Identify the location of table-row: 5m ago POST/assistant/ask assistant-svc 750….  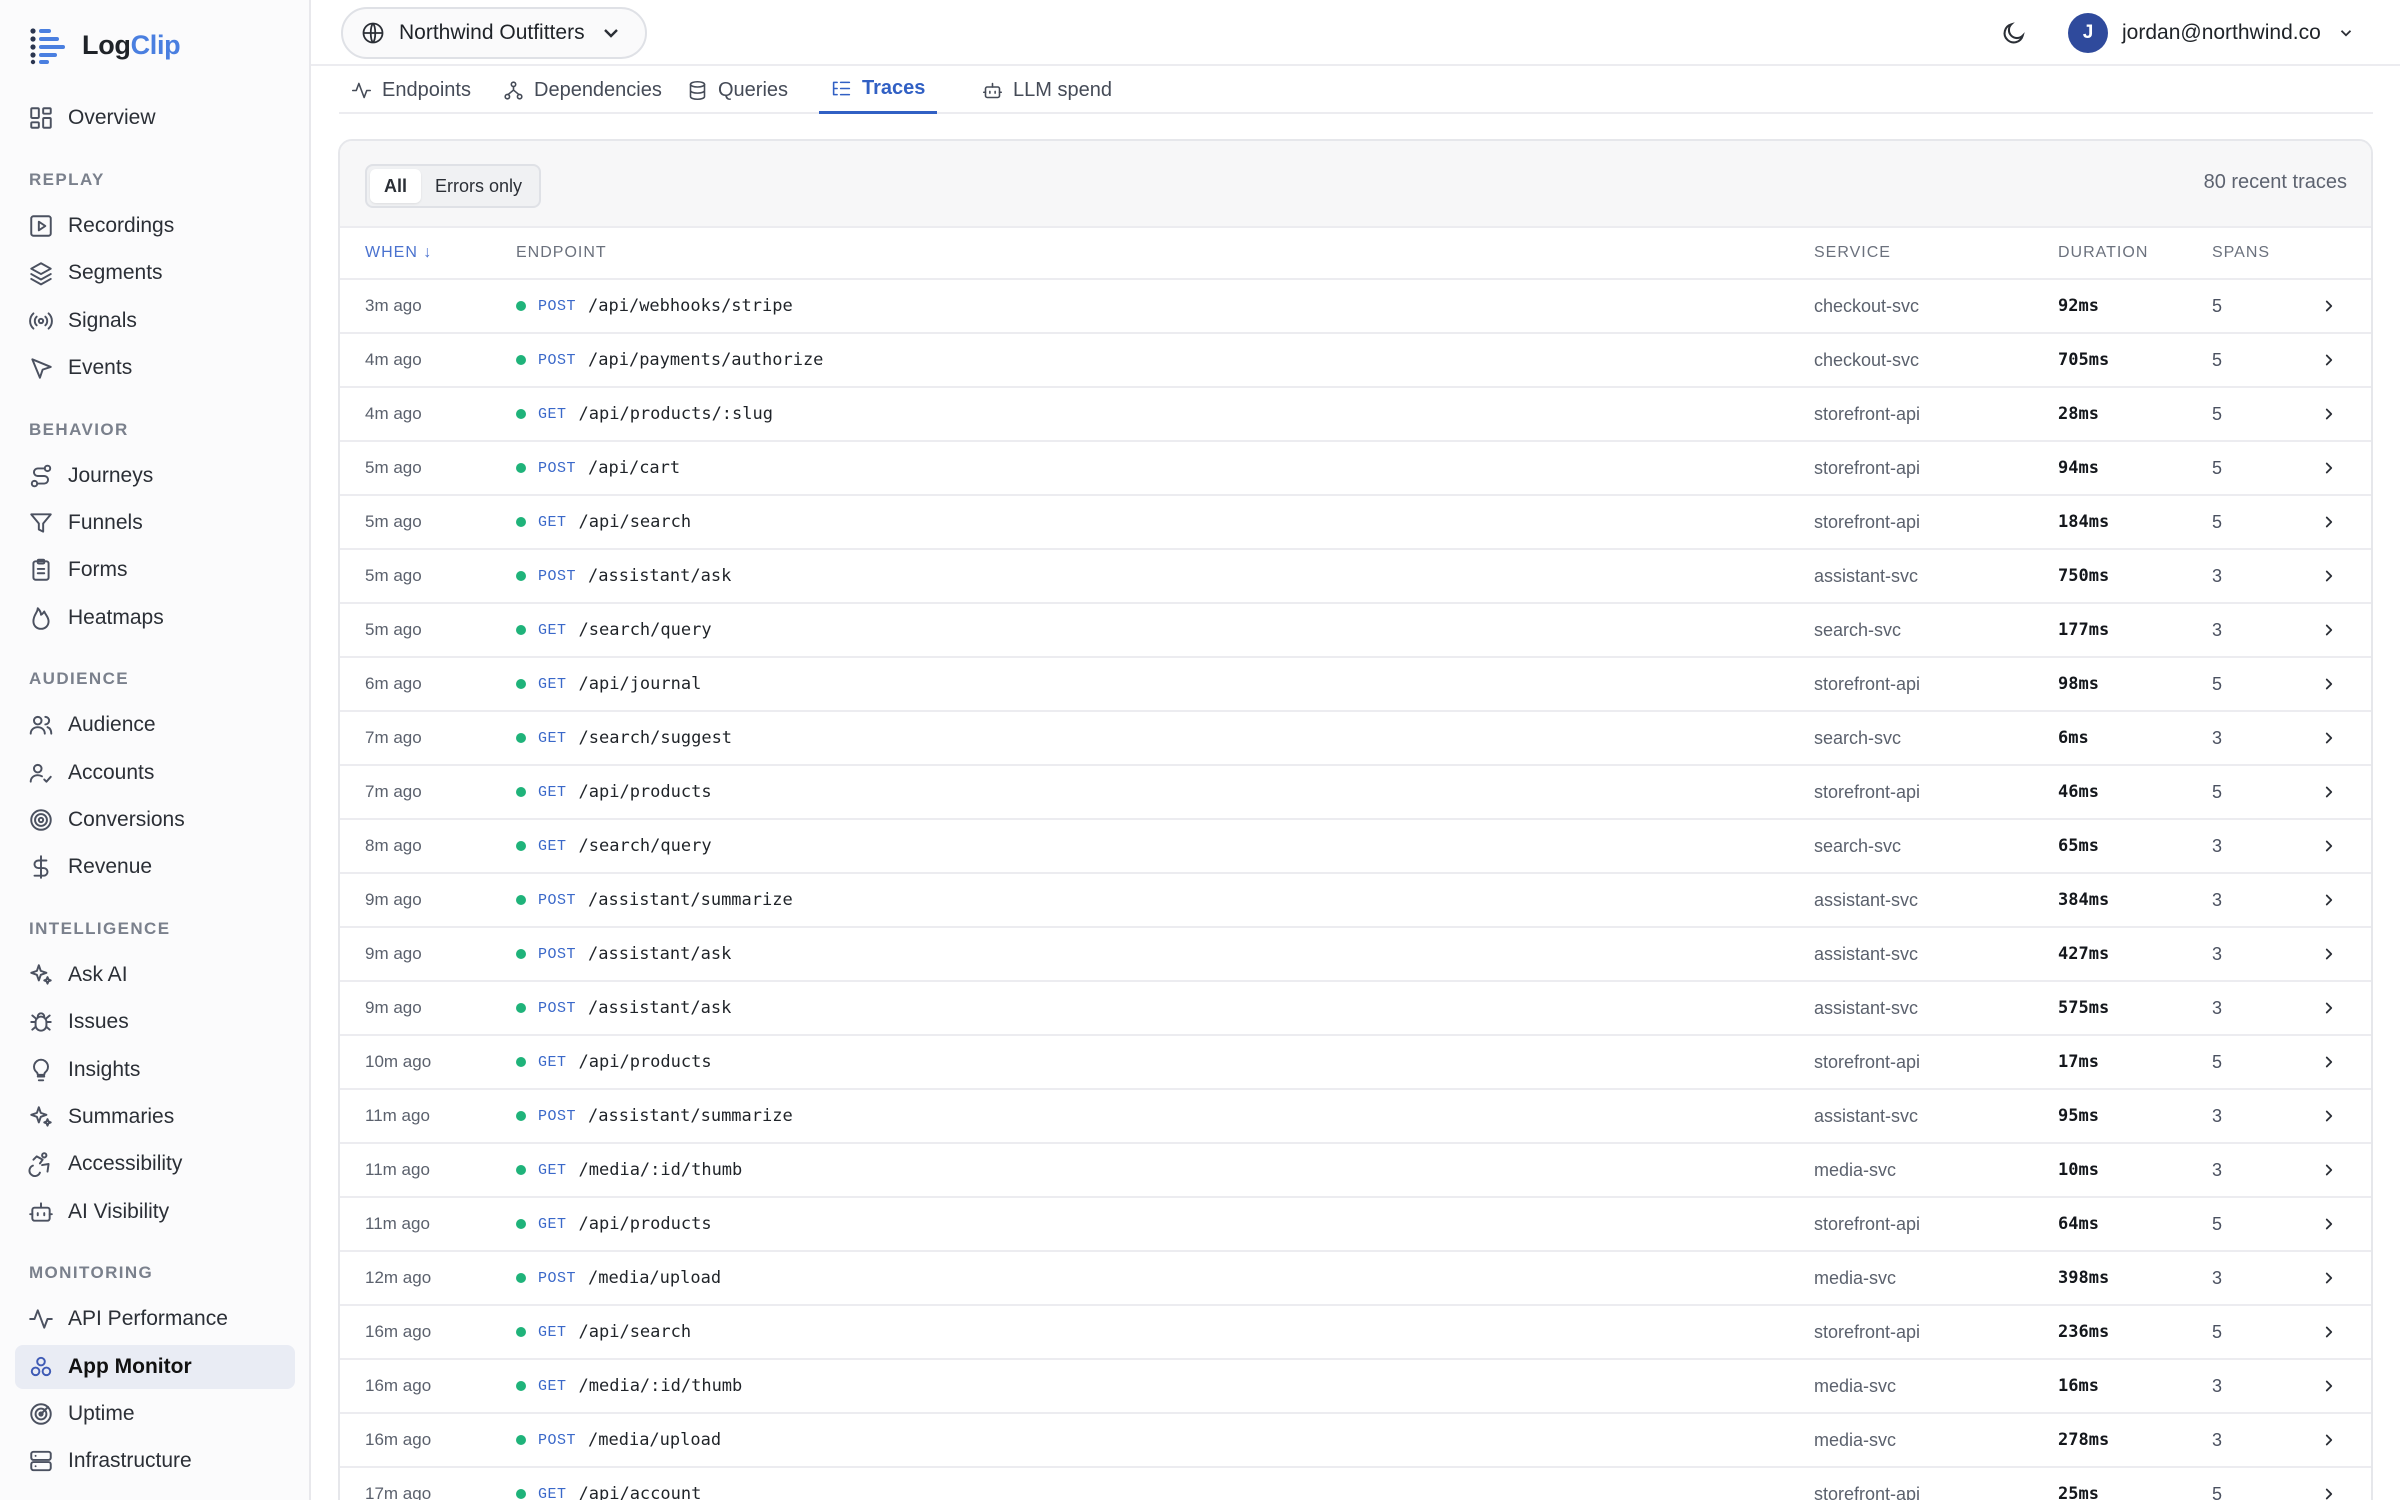
(1355, 577).